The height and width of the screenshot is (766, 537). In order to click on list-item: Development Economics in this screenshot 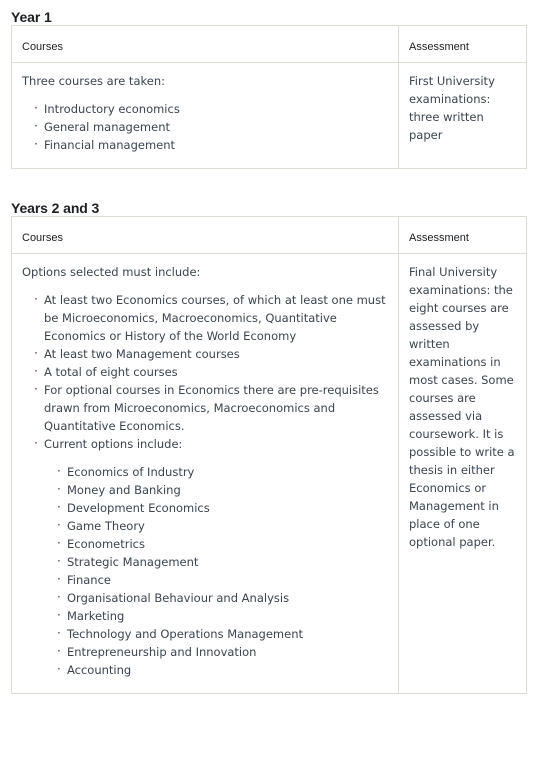, I will do `click(222, 507)`.